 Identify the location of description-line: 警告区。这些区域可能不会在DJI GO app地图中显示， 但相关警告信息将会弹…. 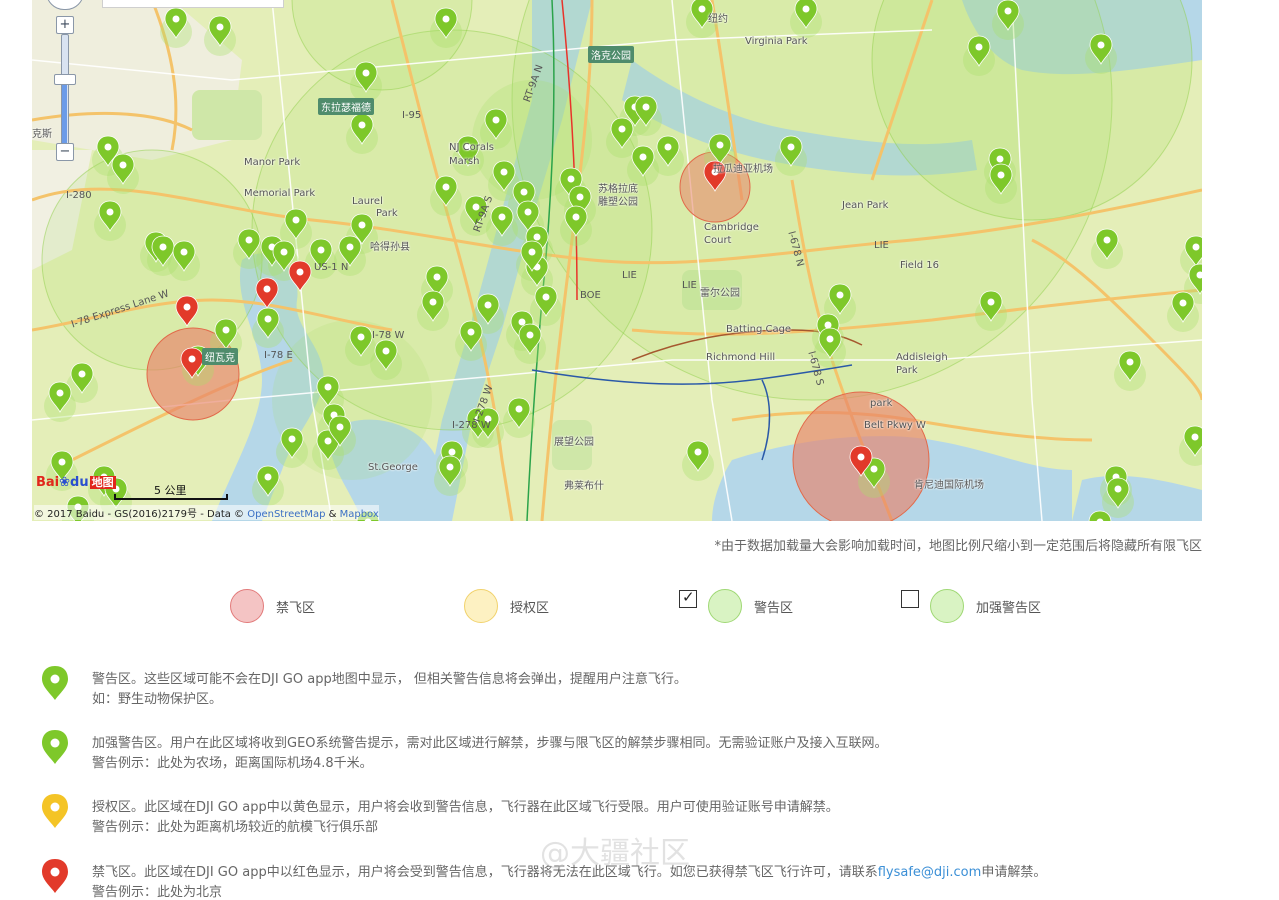
(389, 679).